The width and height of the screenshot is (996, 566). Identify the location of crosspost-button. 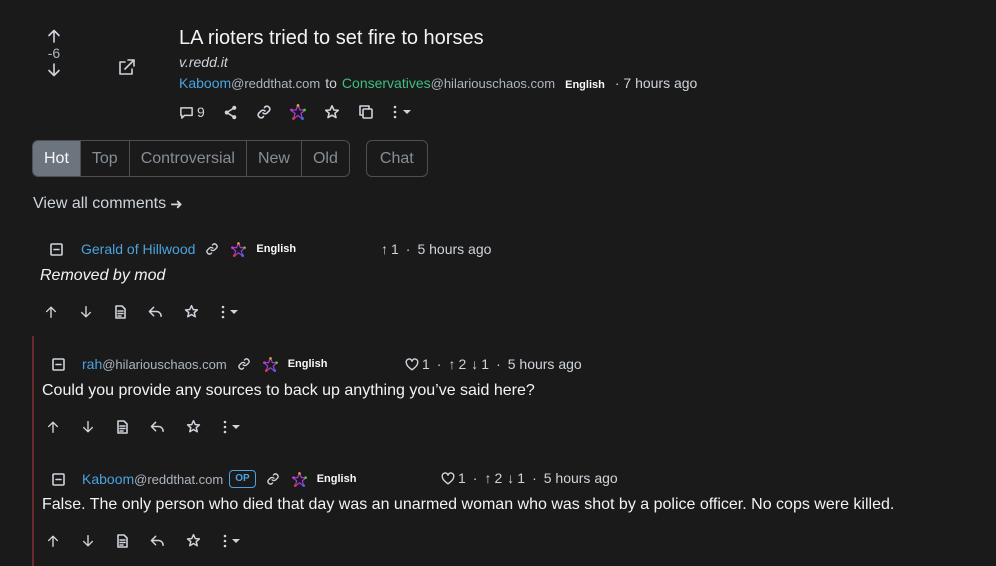
(366, 112).